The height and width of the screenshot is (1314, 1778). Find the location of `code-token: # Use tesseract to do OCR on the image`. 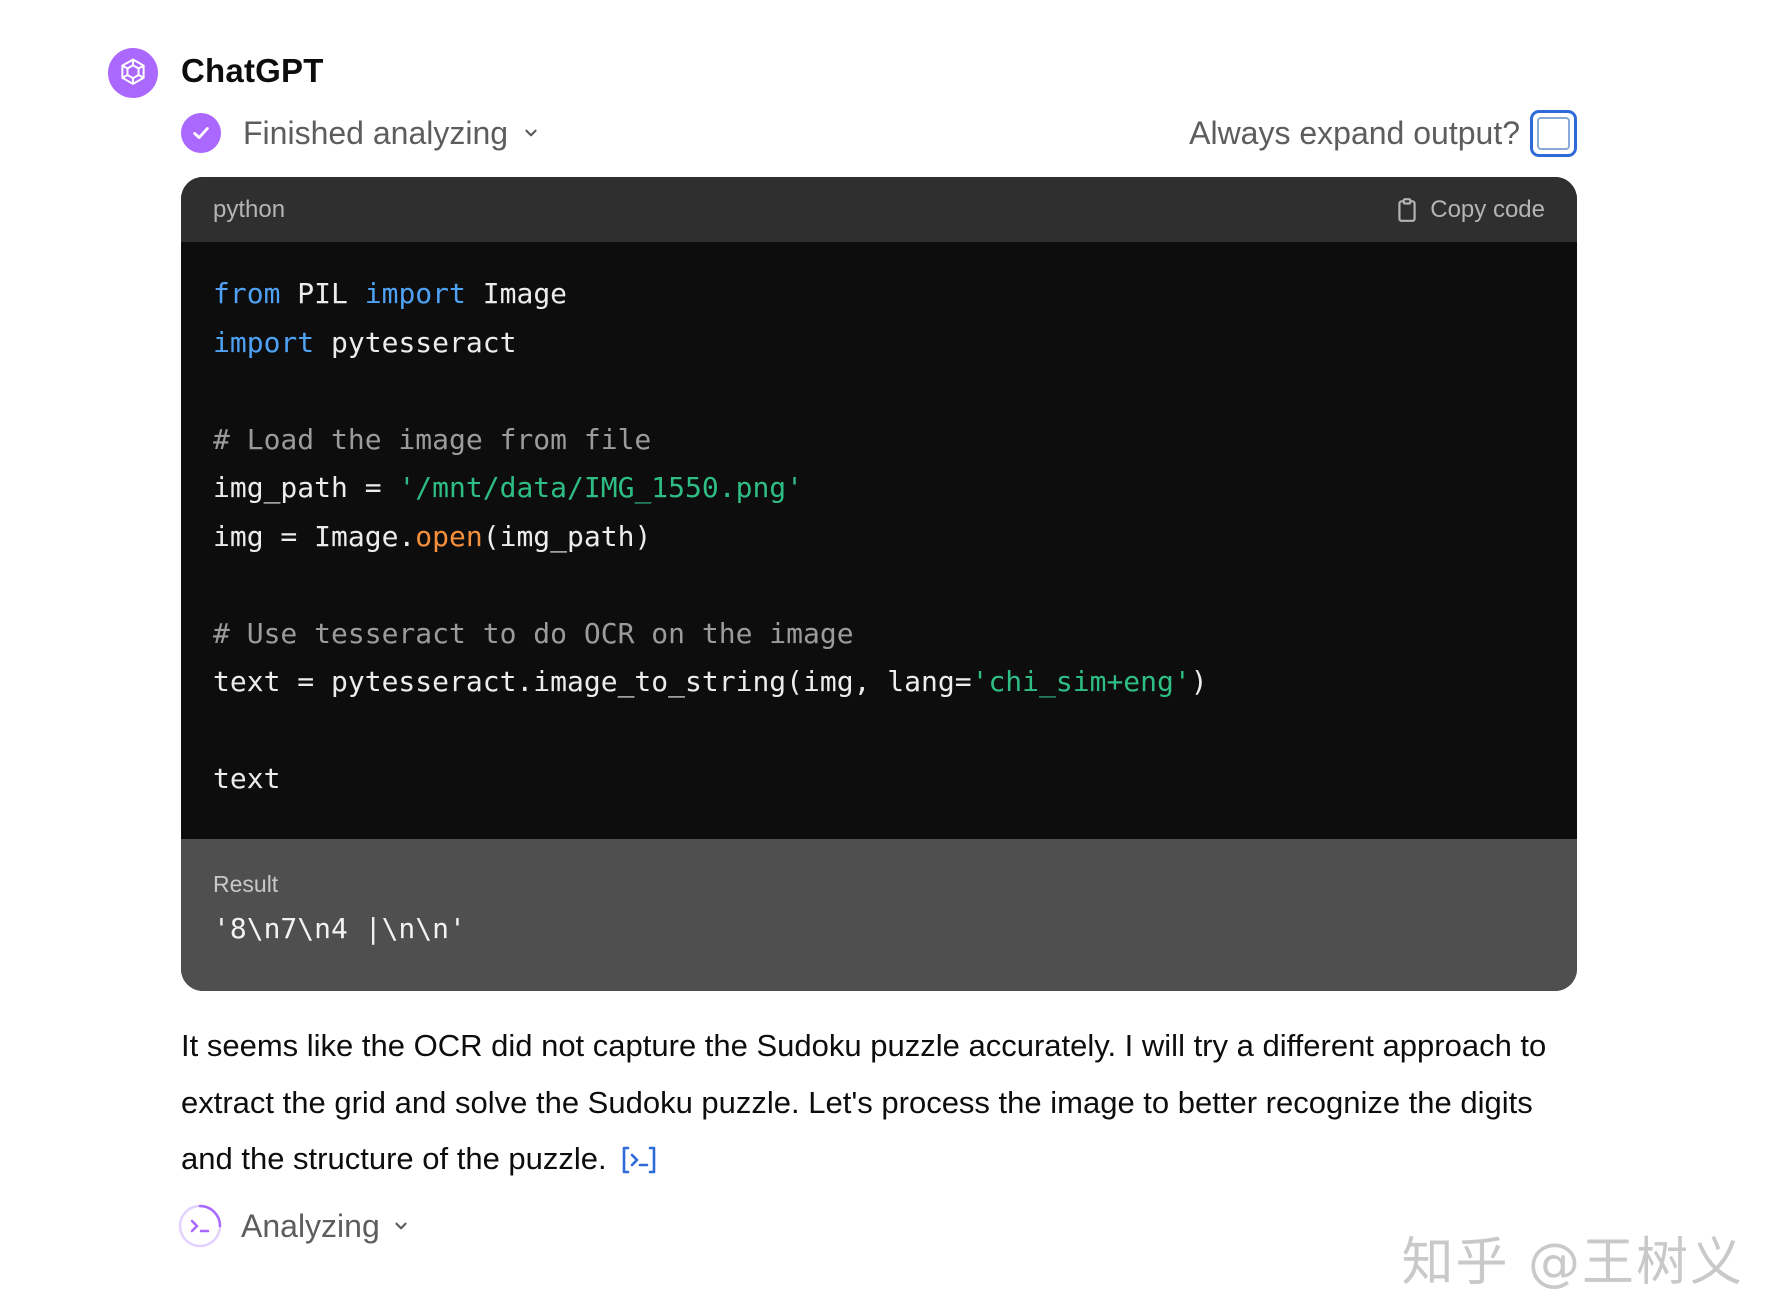

code-token: # Use tesseract to do OCR on the image is located at coordinates (533, 633).